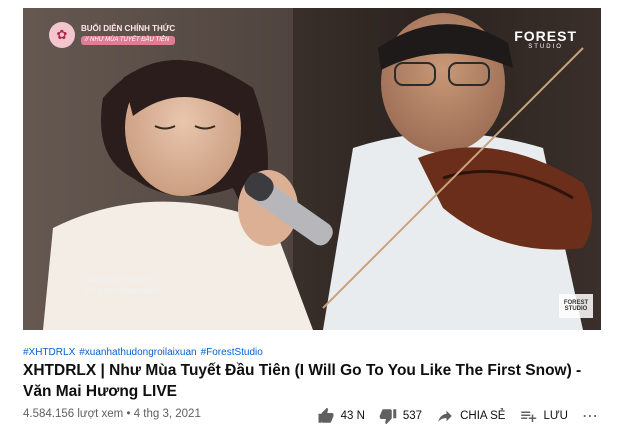 The height and width of the screenshot is (434, 620). Describe the element at coordinates (167, 414) in the screenshot. I see `publish-date: 4 thg 3, 2021` at that location.